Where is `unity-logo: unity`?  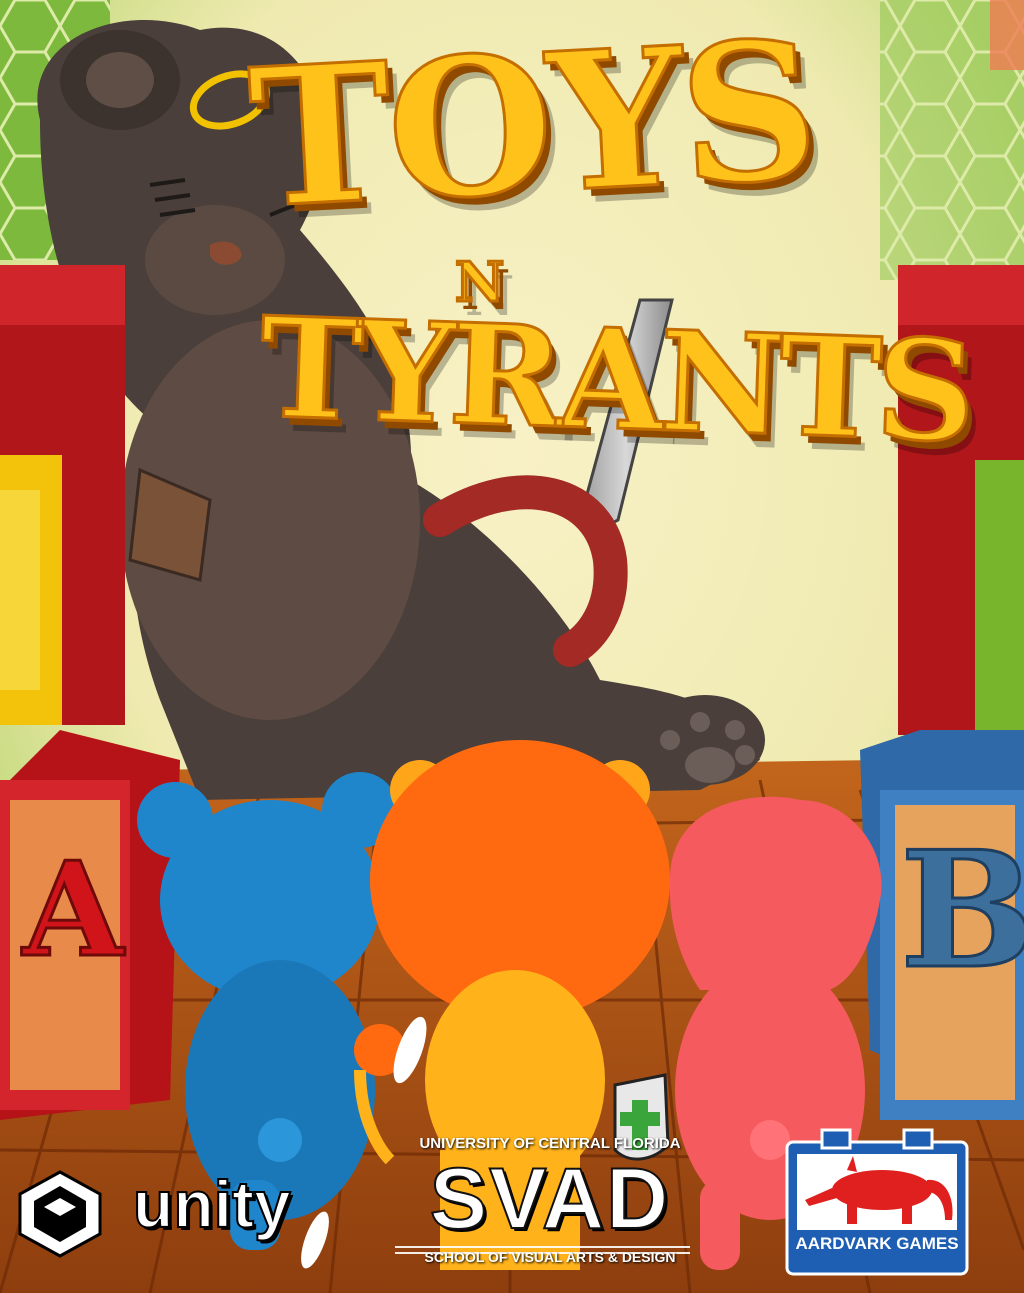
unity-logo: unity is located at coordinates (163, 1205).